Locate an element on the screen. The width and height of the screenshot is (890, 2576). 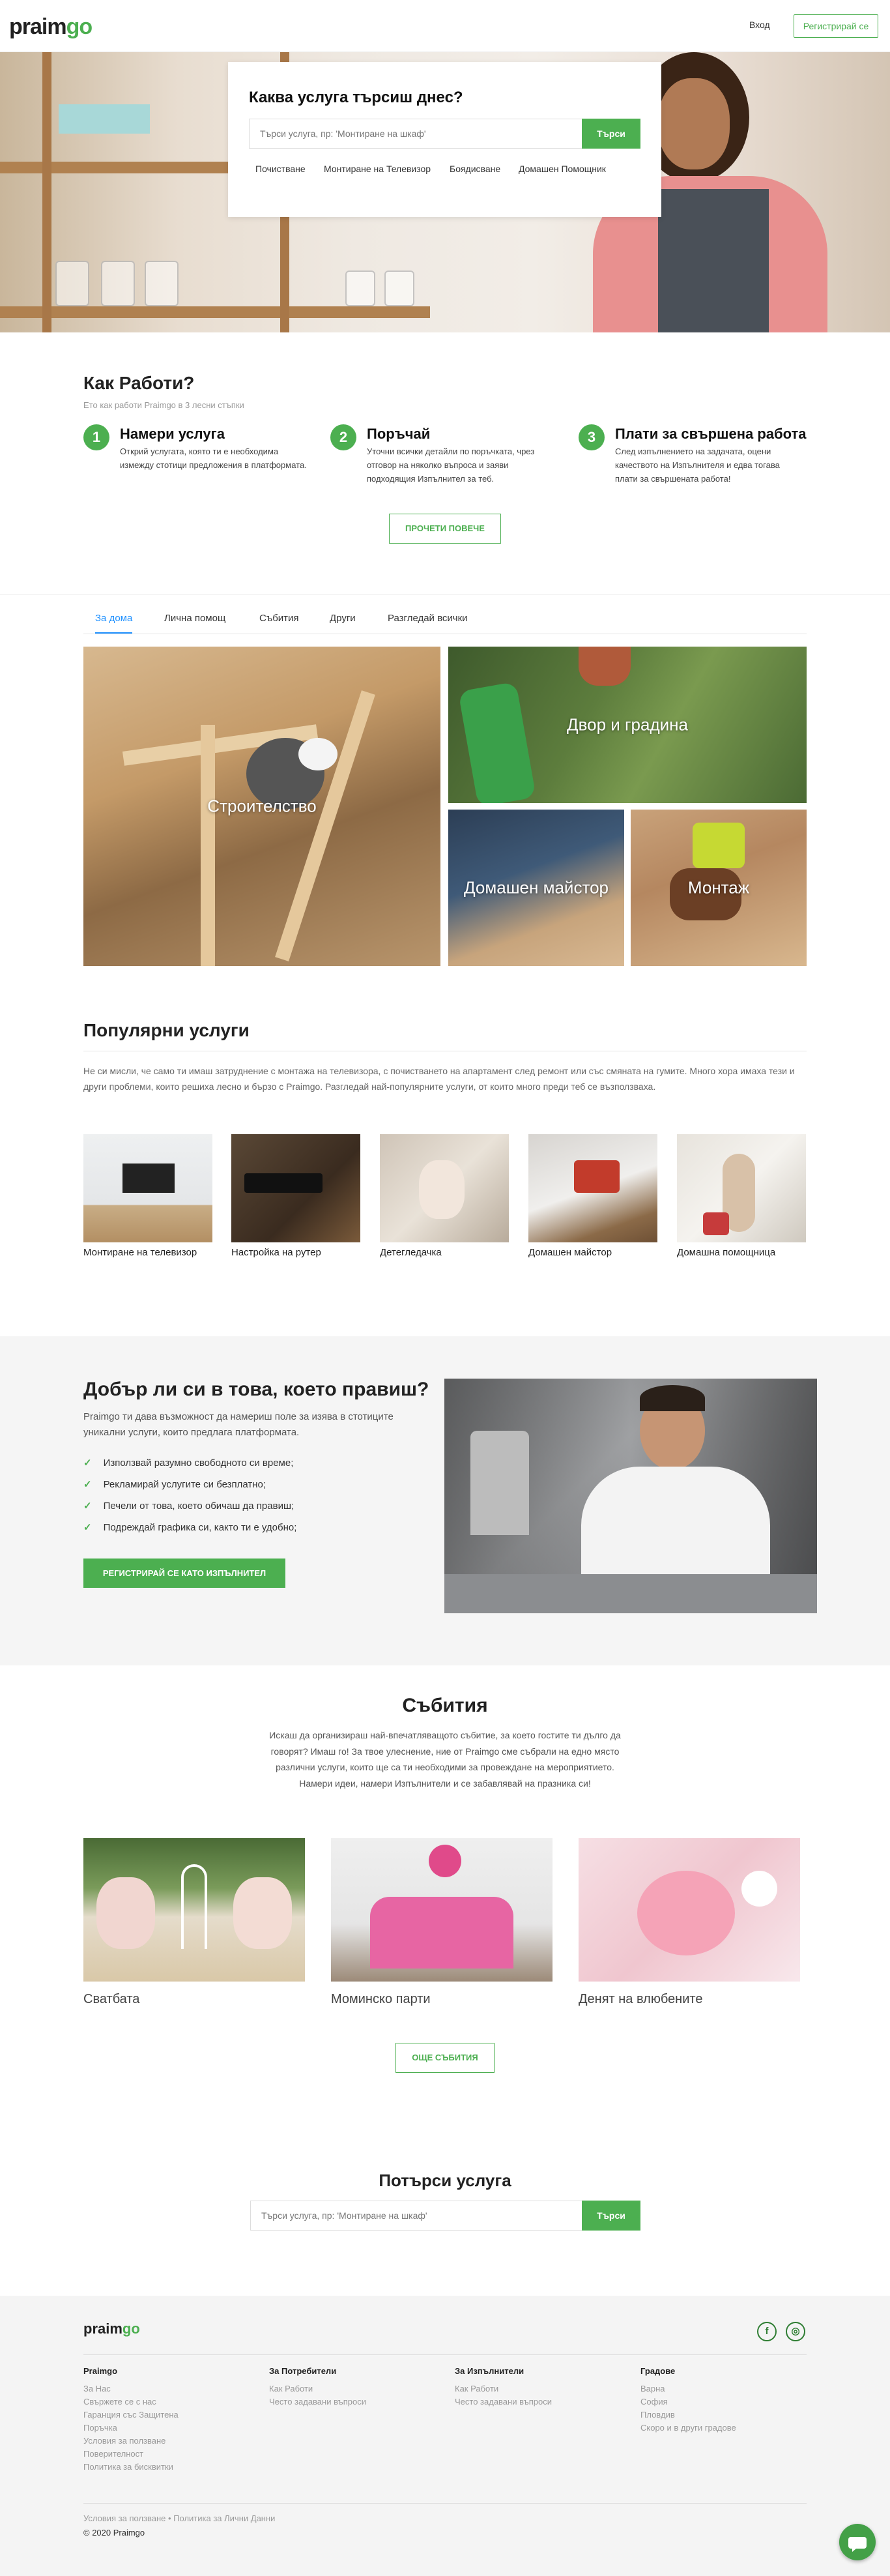
pro-benefit: ✓ Използвай разумно свободното си време; is located at coordinates (189, 1463).